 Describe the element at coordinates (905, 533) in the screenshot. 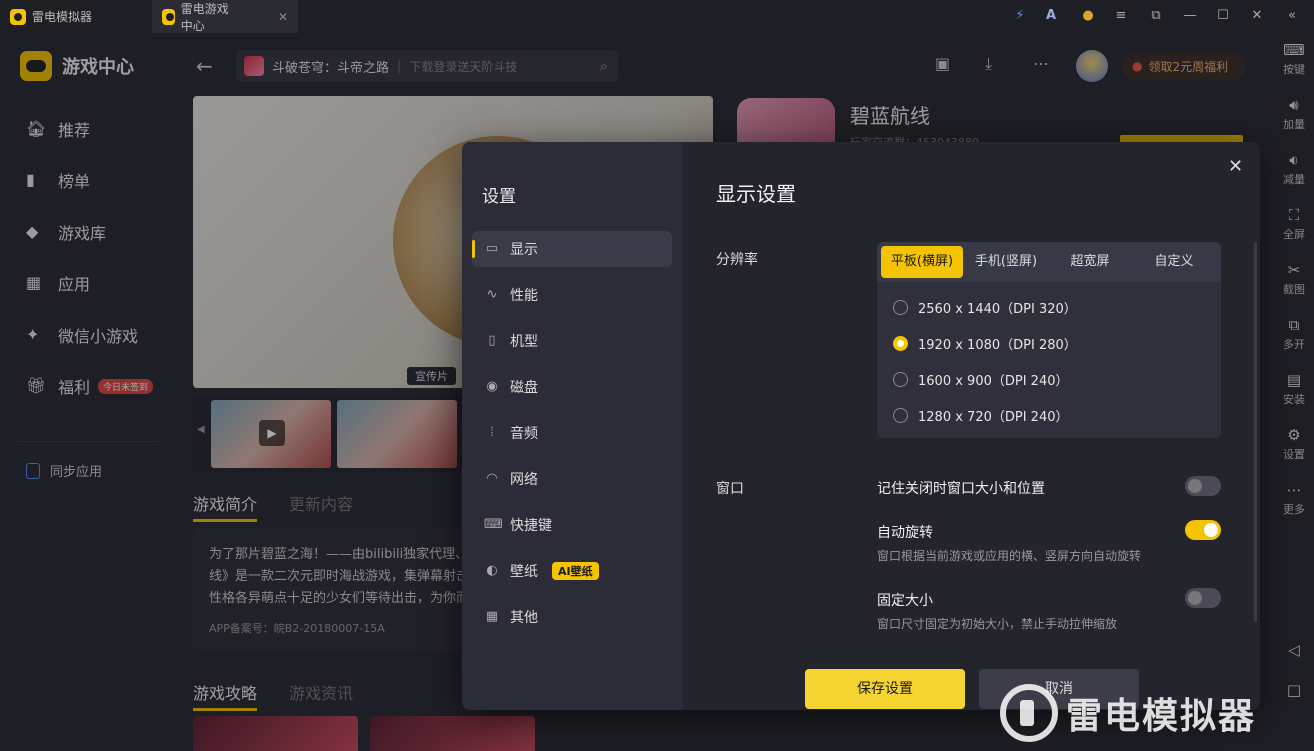

I see `auto-rotate-label: 自动旋转` at that location.